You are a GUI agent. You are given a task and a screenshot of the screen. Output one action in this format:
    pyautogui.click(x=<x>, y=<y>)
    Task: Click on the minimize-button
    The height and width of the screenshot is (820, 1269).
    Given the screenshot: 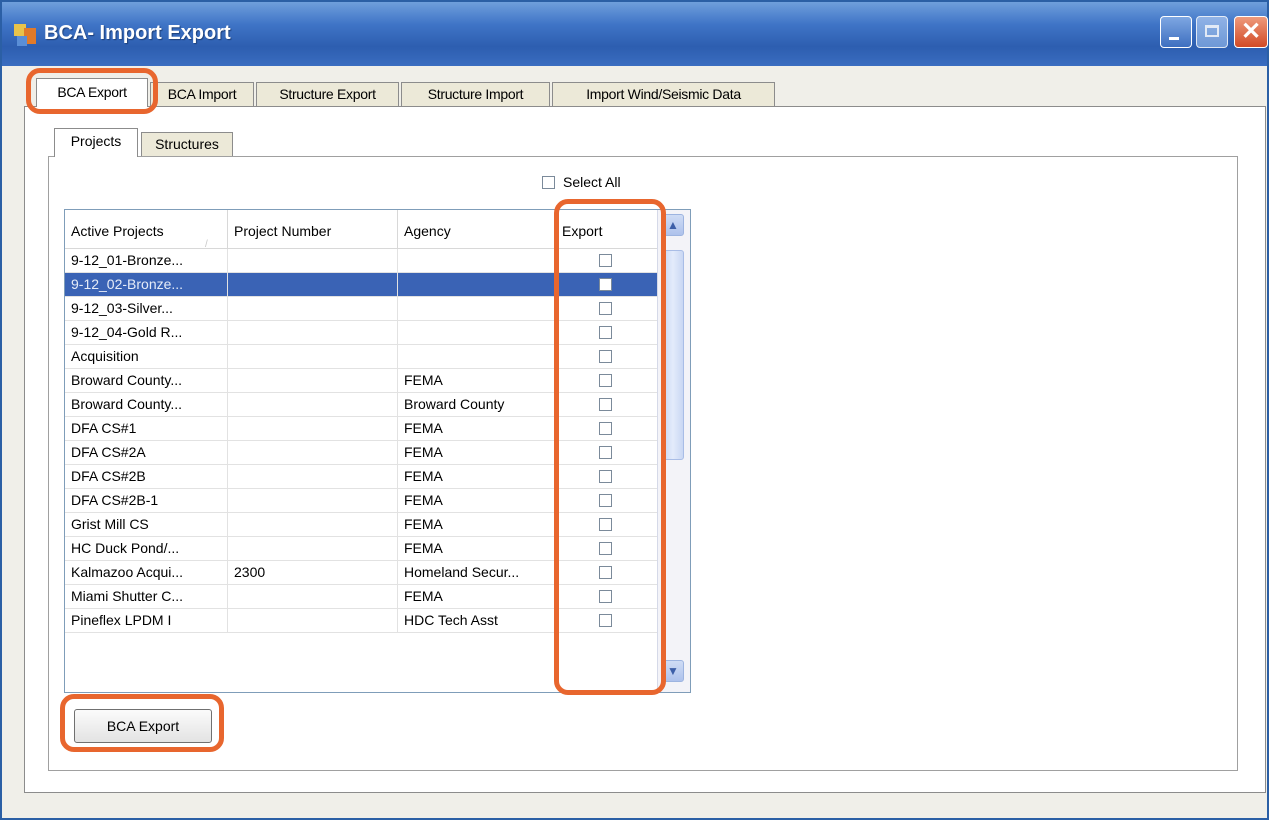 What is the action you would take?
    pyautogui.click(x=1176, y=32)
    